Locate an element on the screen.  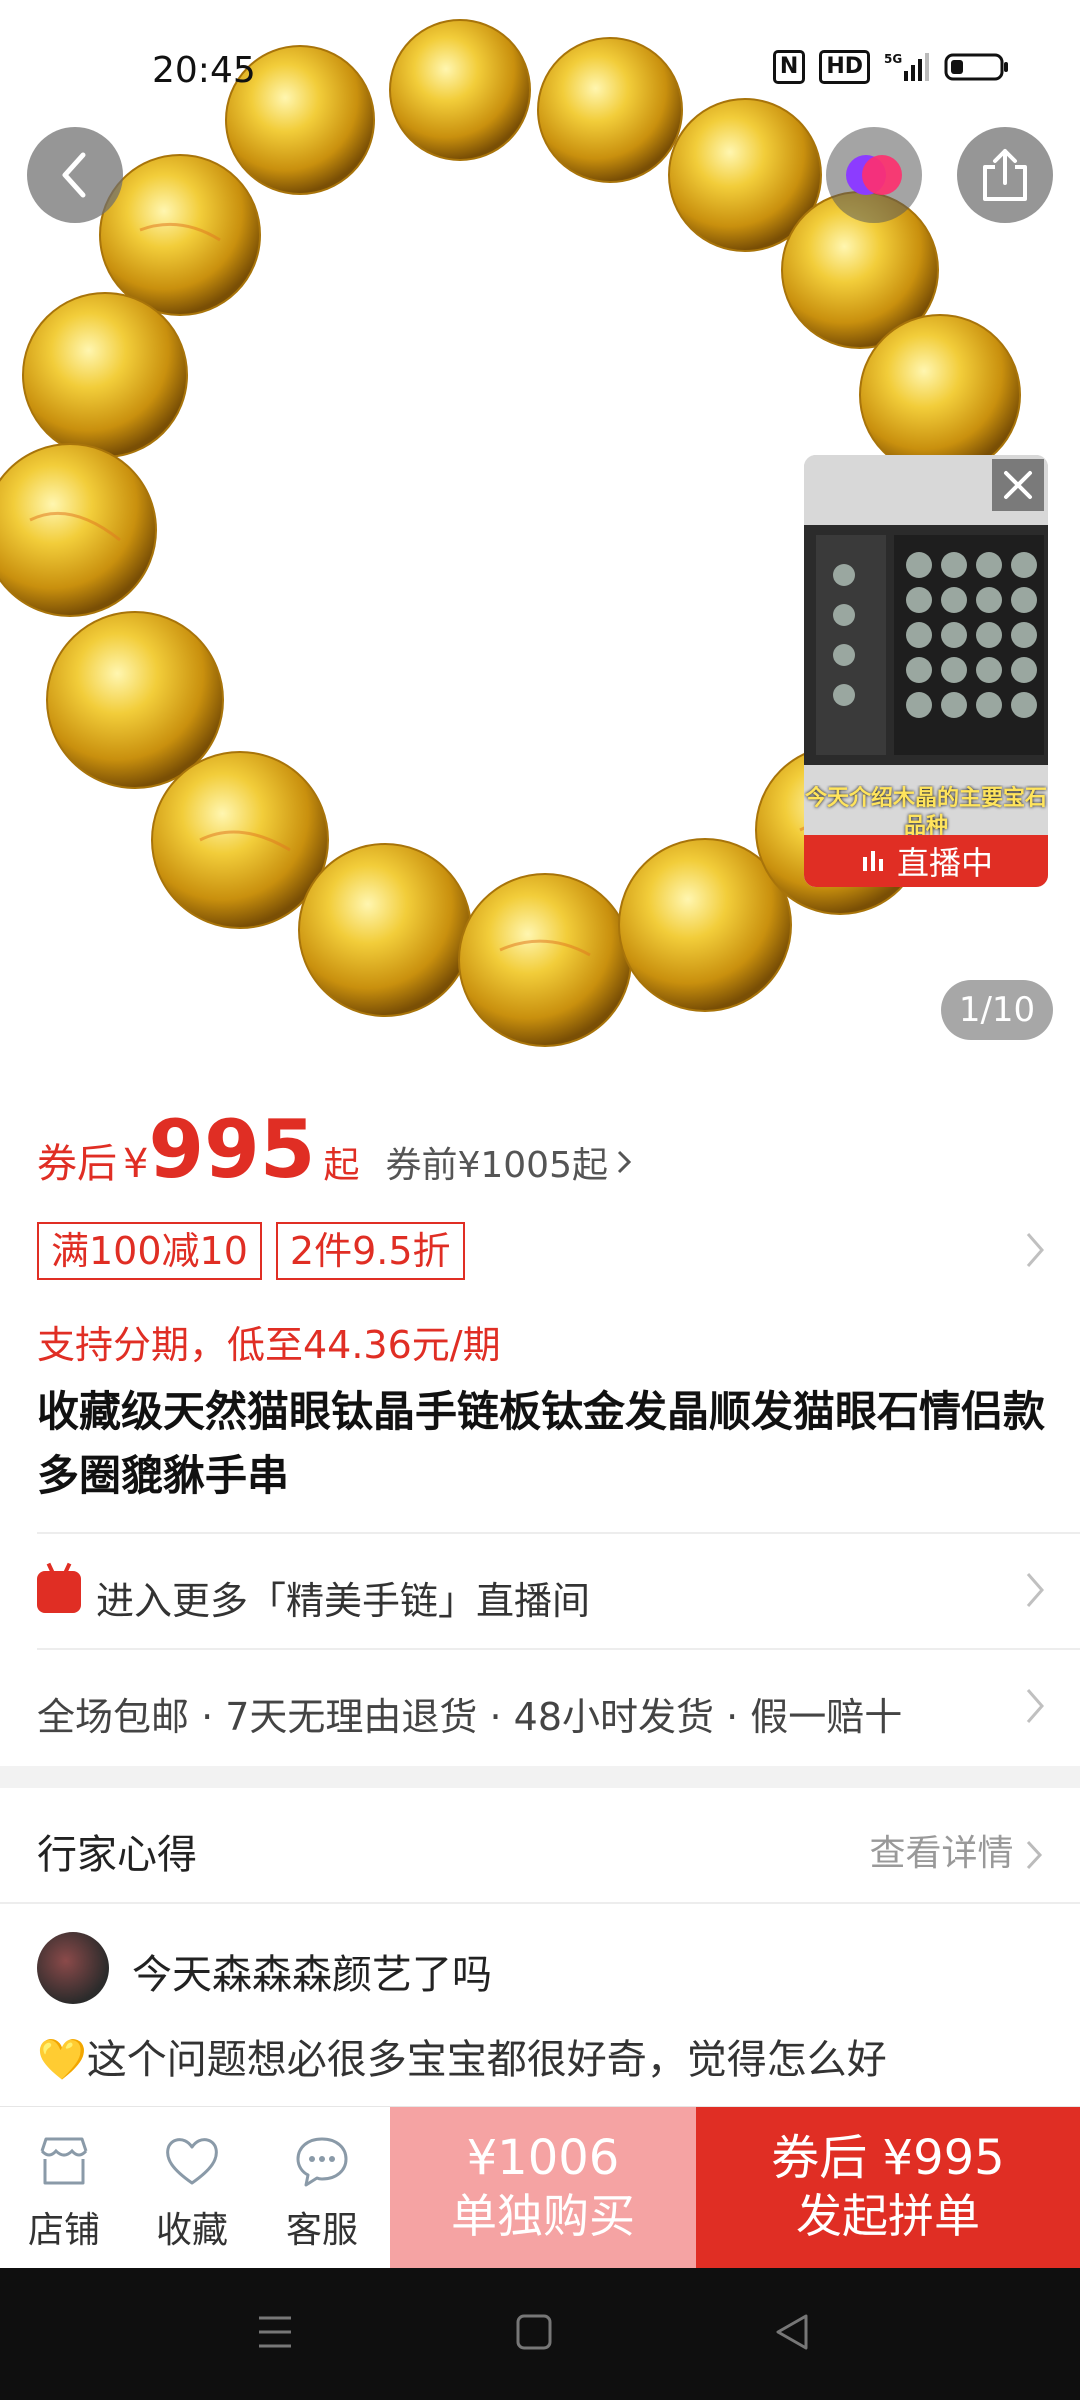
live-orb-icon is located at coordinates (874, 175).